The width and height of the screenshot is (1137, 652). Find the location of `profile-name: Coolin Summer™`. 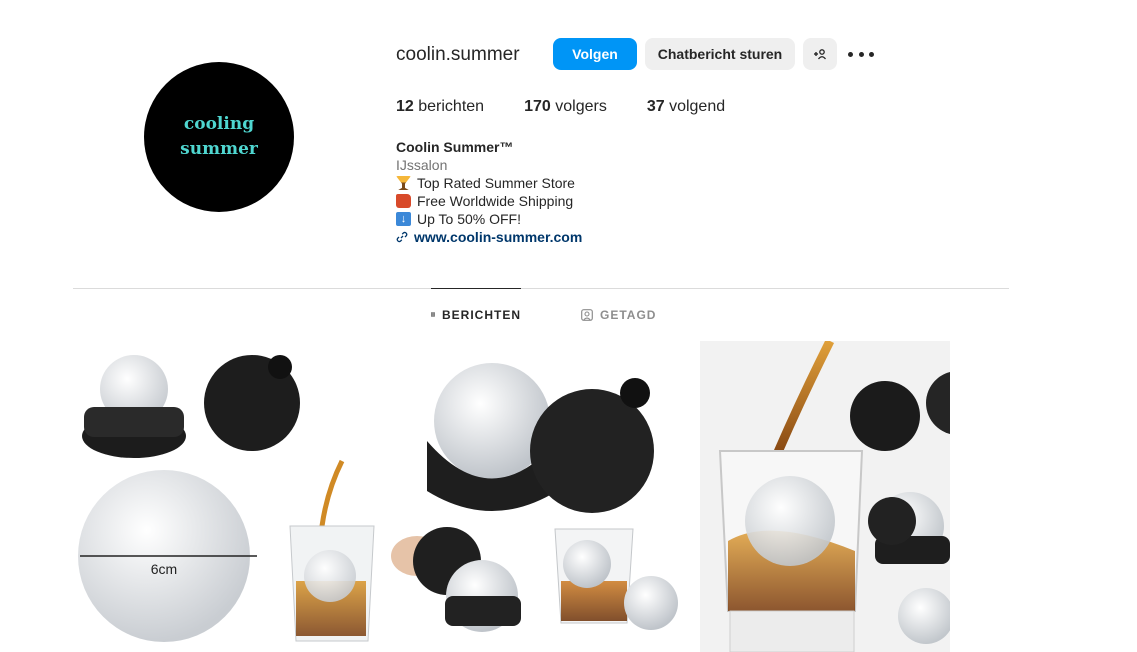

profile-name: Coolin Summer™ is located at coordinates (455, 147).